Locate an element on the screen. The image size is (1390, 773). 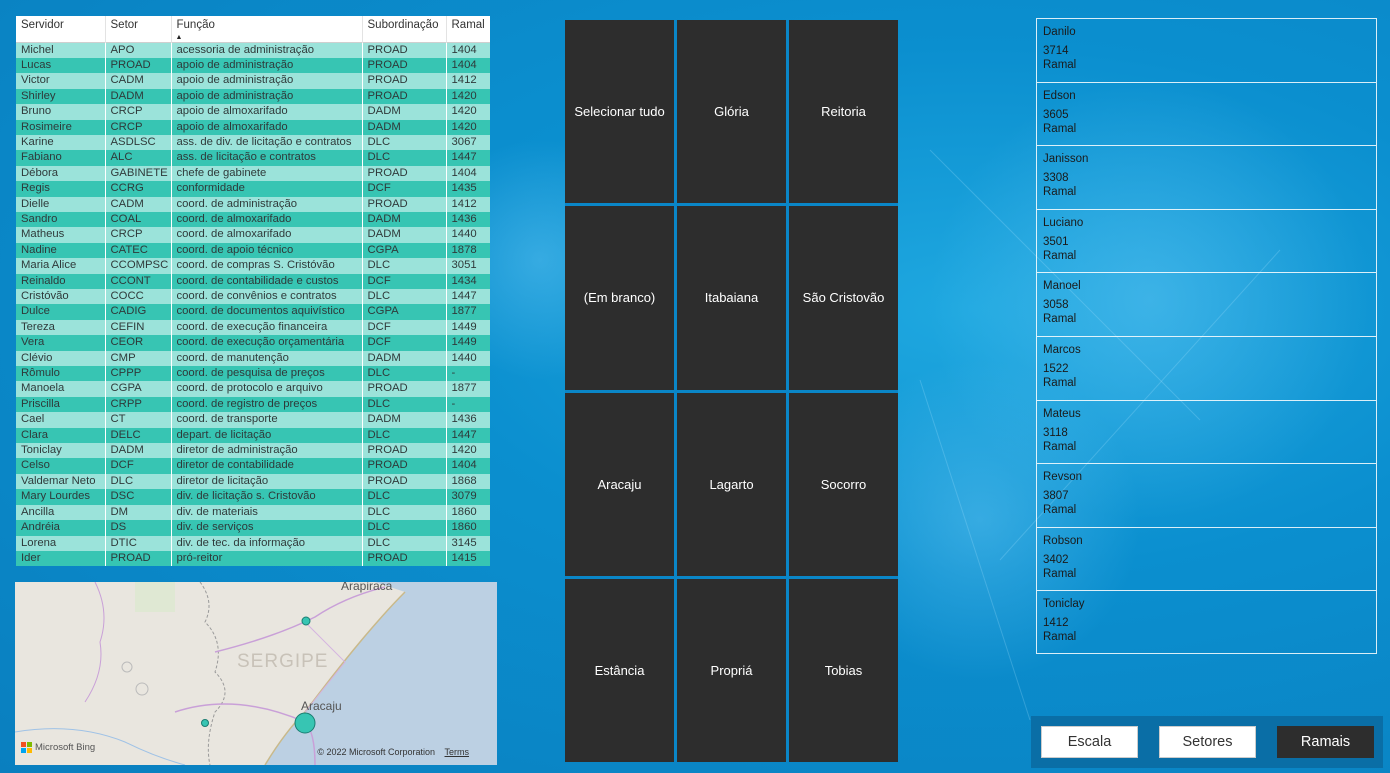
cell-funcao: coord. de documentos aquivístico is located at coordinates (267, 312).